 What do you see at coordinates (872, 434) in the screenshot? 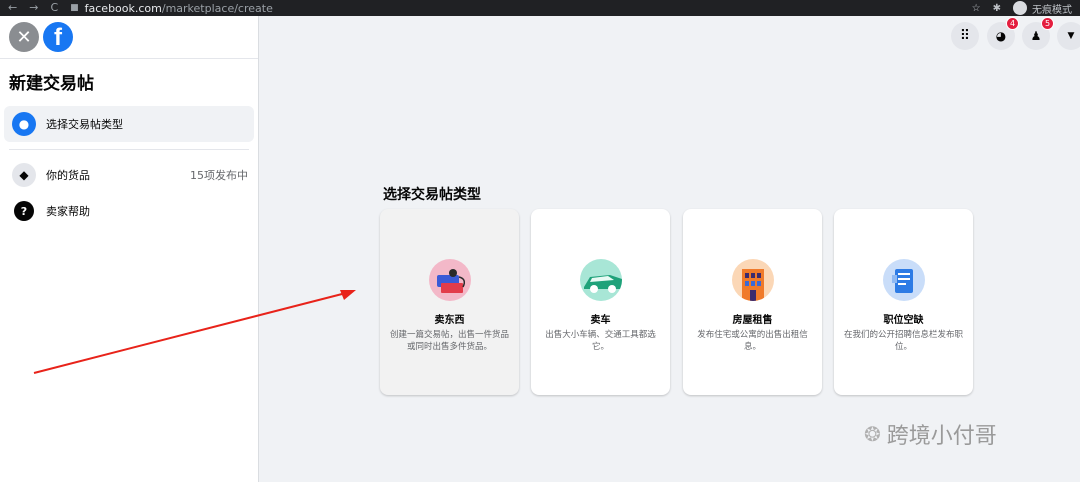
I see `wechat-icon: ❂` at bounding box center [872, 434].